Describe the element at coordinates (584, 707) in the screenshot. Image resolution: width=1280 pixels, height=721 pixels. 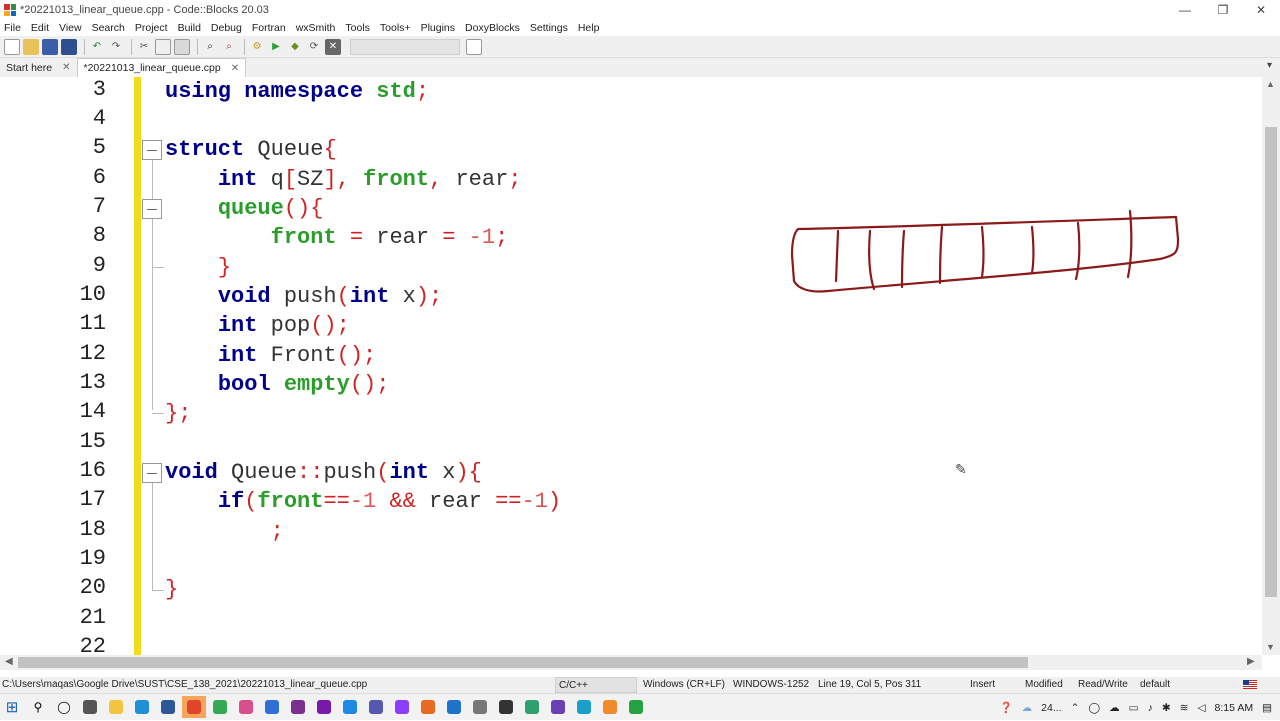
I see `taskbar-app-app-cyan` at that location.